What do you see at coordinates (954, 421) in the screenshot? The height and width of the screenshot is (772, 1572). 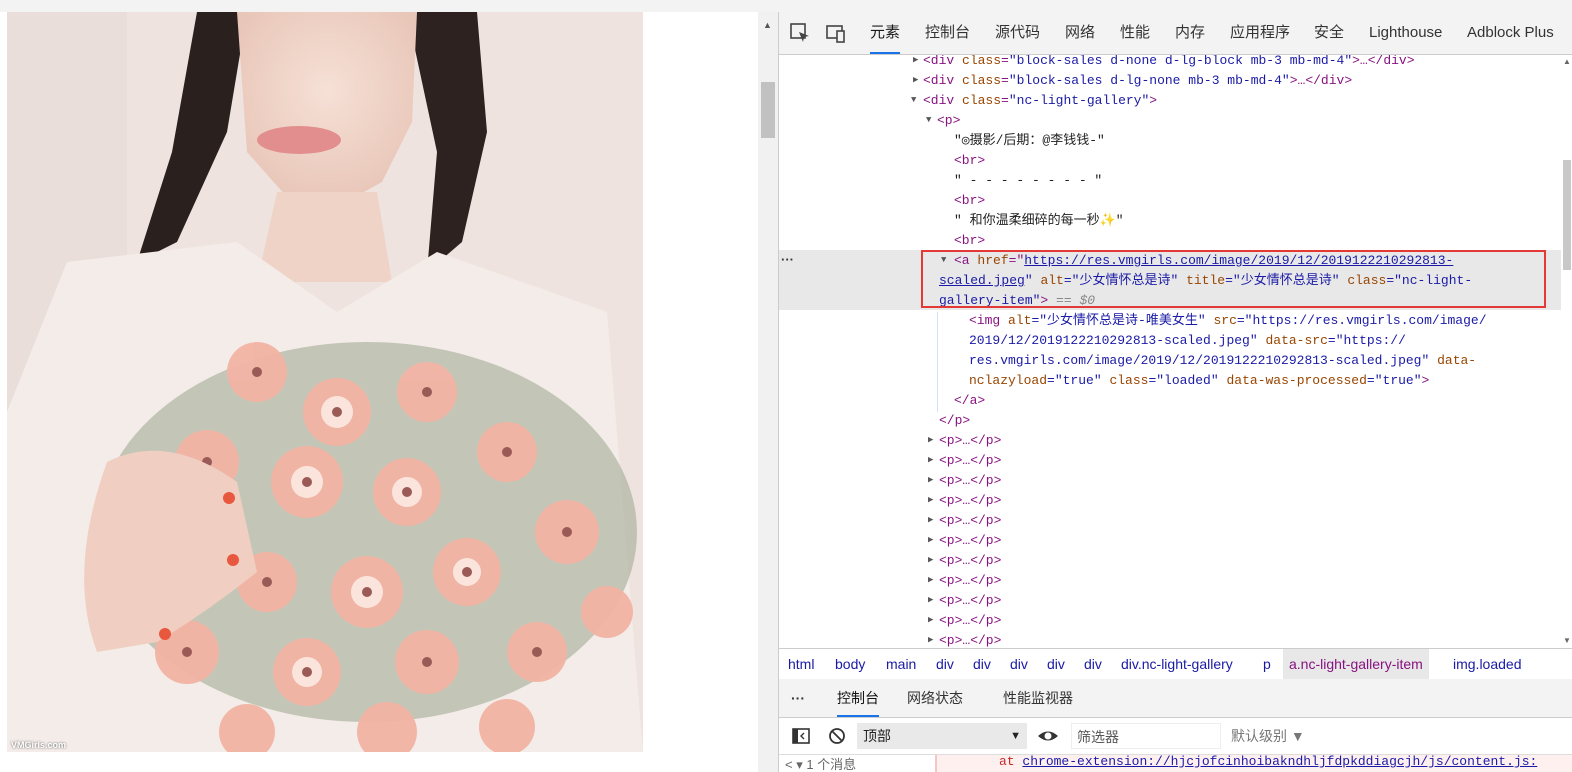 I see `dom-node-p-close: </p>` at bounding box center [954, 421].